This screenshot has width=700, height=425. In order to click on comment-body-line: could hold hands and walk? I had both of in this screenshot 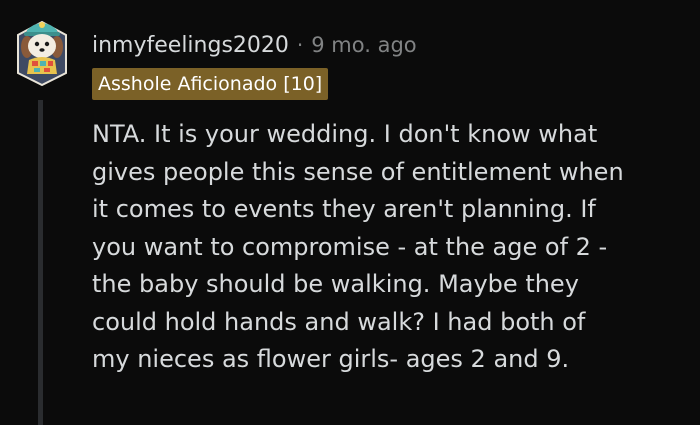, I will do `click(339, 321)`.